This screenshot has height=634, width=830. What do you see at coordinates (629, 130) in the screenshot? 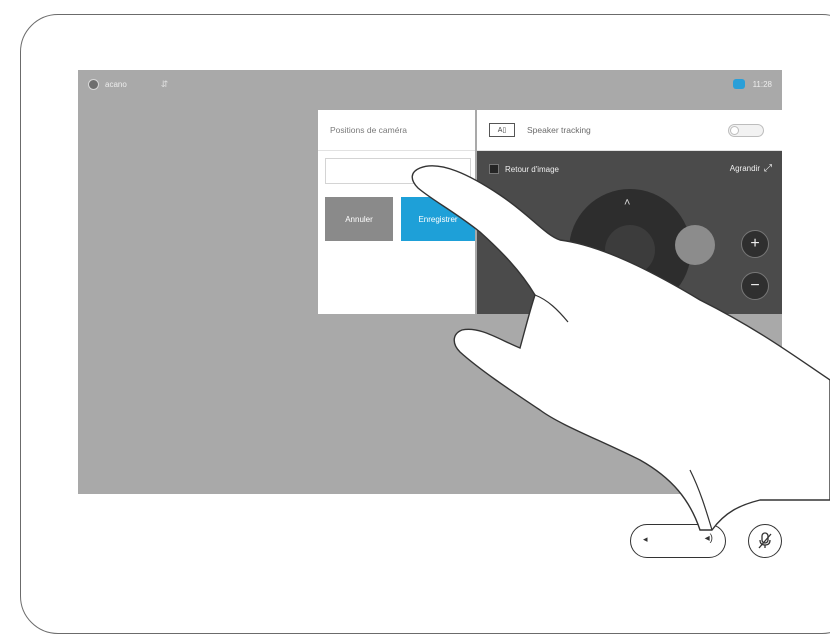
I see `speaker-tracking-row: A▯ Speaker tracking` at bounding box center [629, 130].